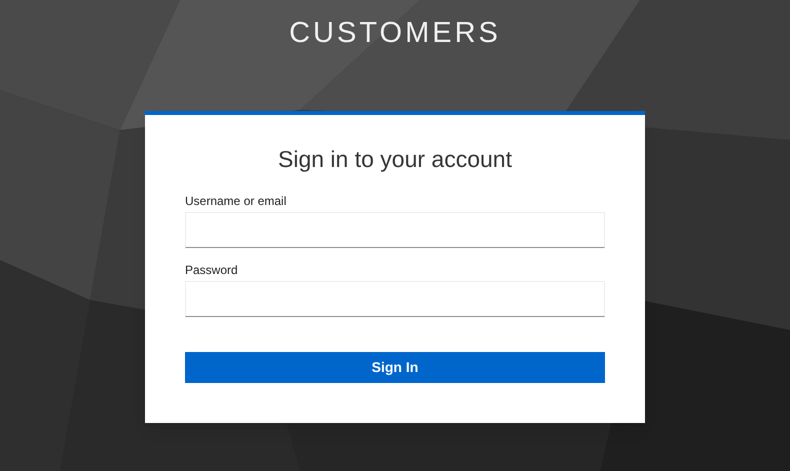  I want to click on card-heading: Sign in to your account, so click(395, 159).